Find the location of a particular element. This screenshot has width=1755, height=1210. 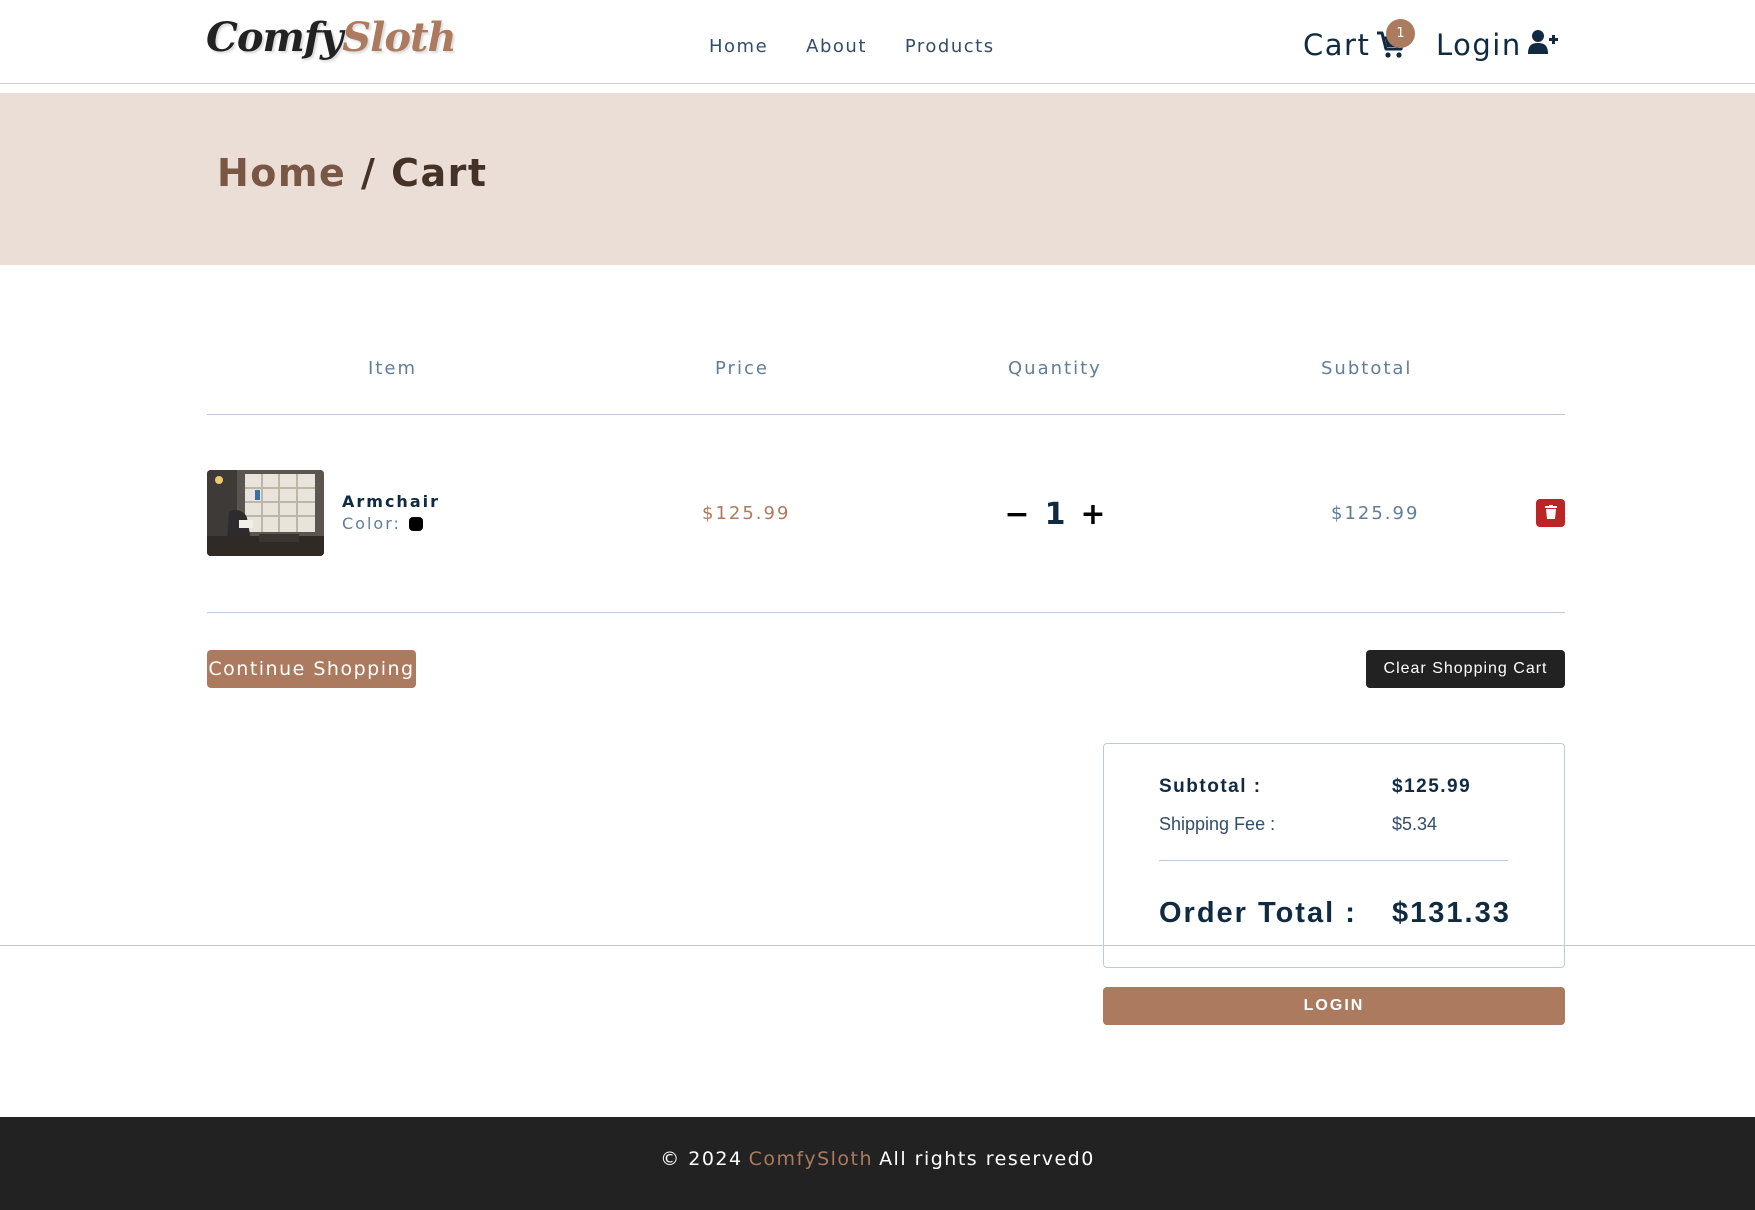

product-image is located at coordinates (265, 513).